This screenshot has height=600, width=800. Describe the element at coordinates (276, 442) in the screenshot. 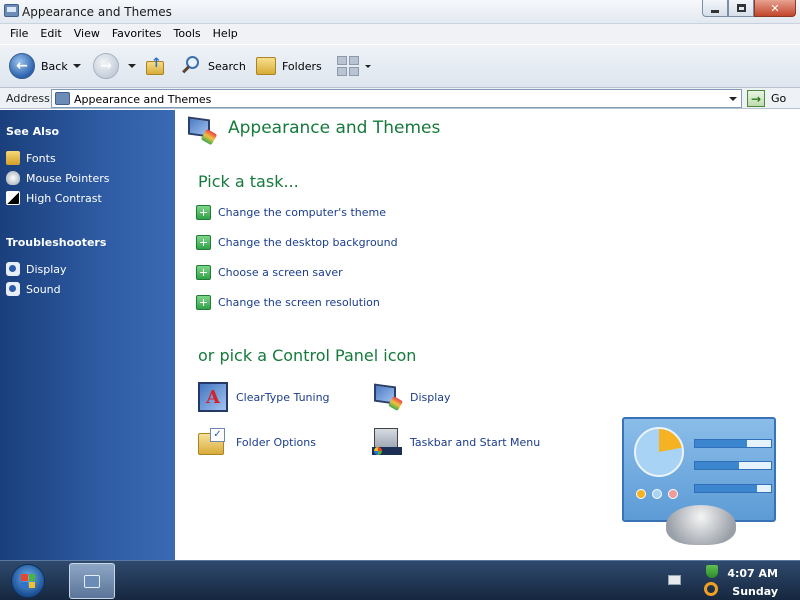

I see `cp-item-label: Folder Options` at that location.